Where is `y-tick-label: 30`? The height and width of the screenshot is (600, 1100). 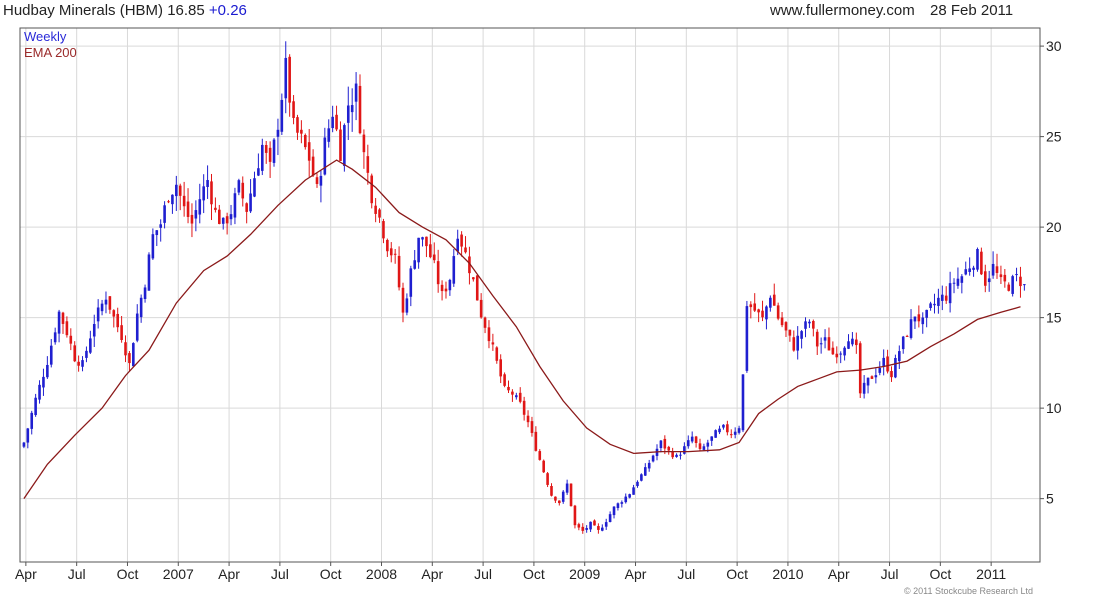 y-tick-label: 30 is located at coordinates (1054, 46).